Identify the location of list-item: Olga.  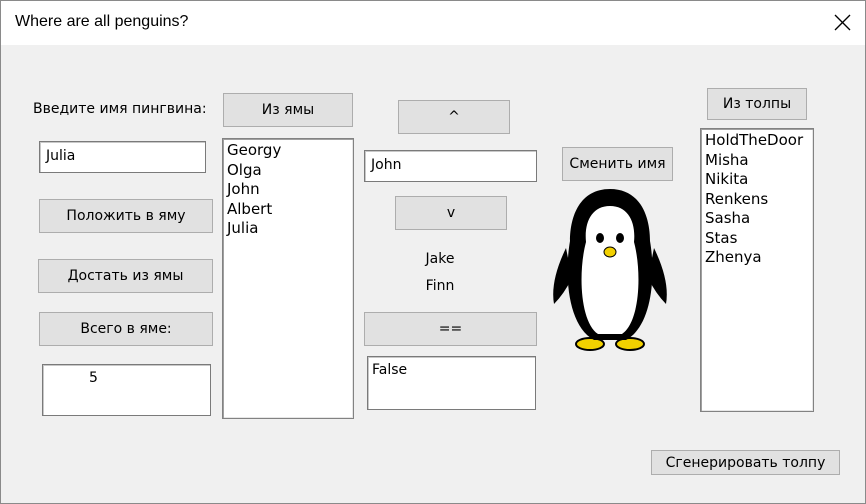
(290, 171).